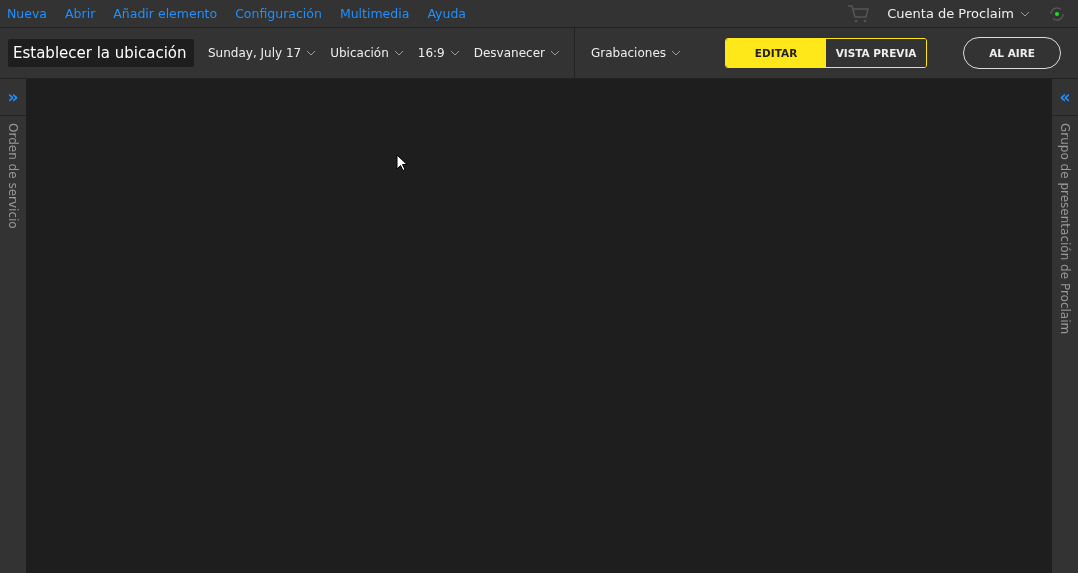 This screenshot has height=573, width=1078. I want to click on panel-title: Grupo de presentación de Proclaim, so click(1065, 229).